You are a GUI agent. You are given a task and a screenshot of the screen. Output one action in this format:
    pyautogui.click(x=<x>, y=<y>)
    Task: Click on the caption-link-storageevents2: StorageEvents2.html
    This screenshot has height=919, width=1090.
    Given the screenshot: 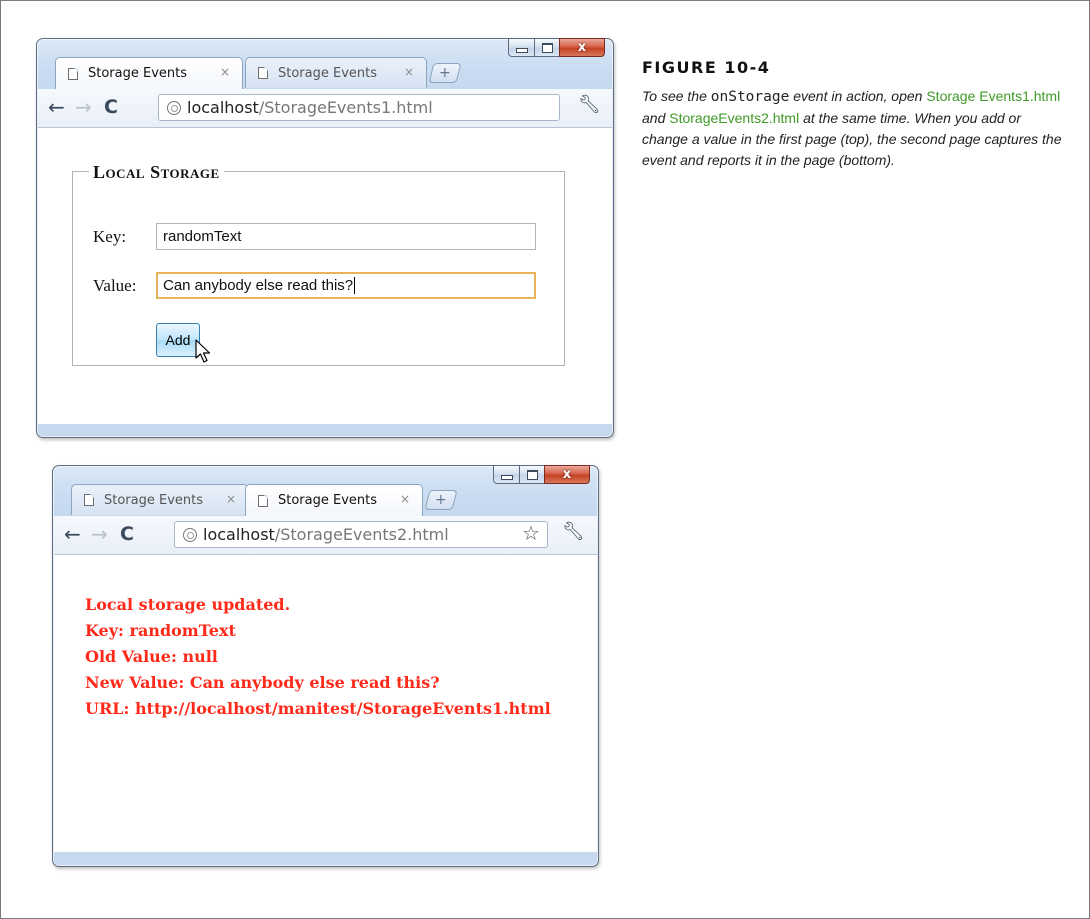 What is the action you would take?
    pyautogui.click(x=734, y=118)
    